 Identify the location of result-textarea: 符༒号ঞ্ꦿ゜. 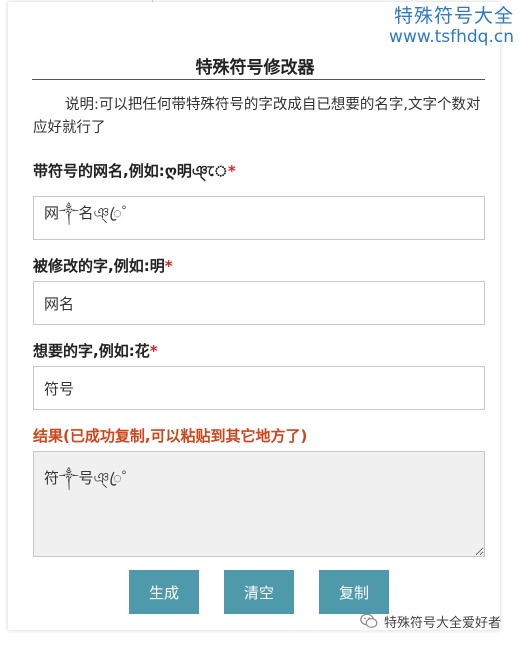
(259, 504).